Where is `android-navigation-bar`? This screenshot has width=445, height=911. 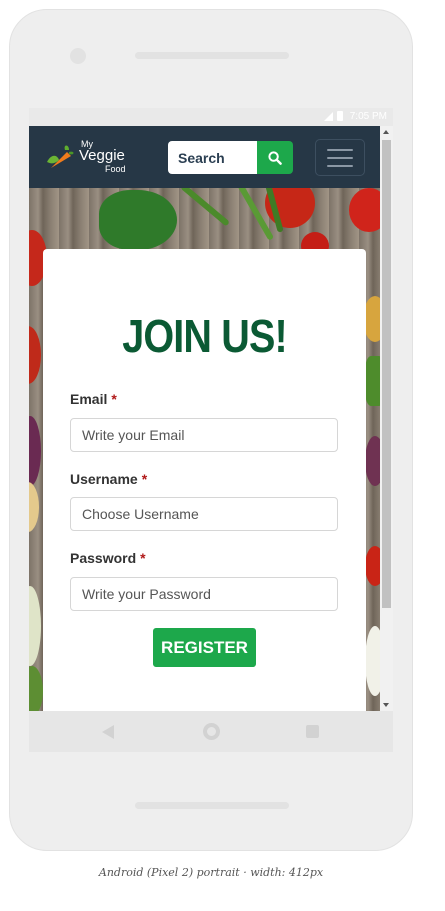
android-navigation-bar is located at coordinates (211, 731).